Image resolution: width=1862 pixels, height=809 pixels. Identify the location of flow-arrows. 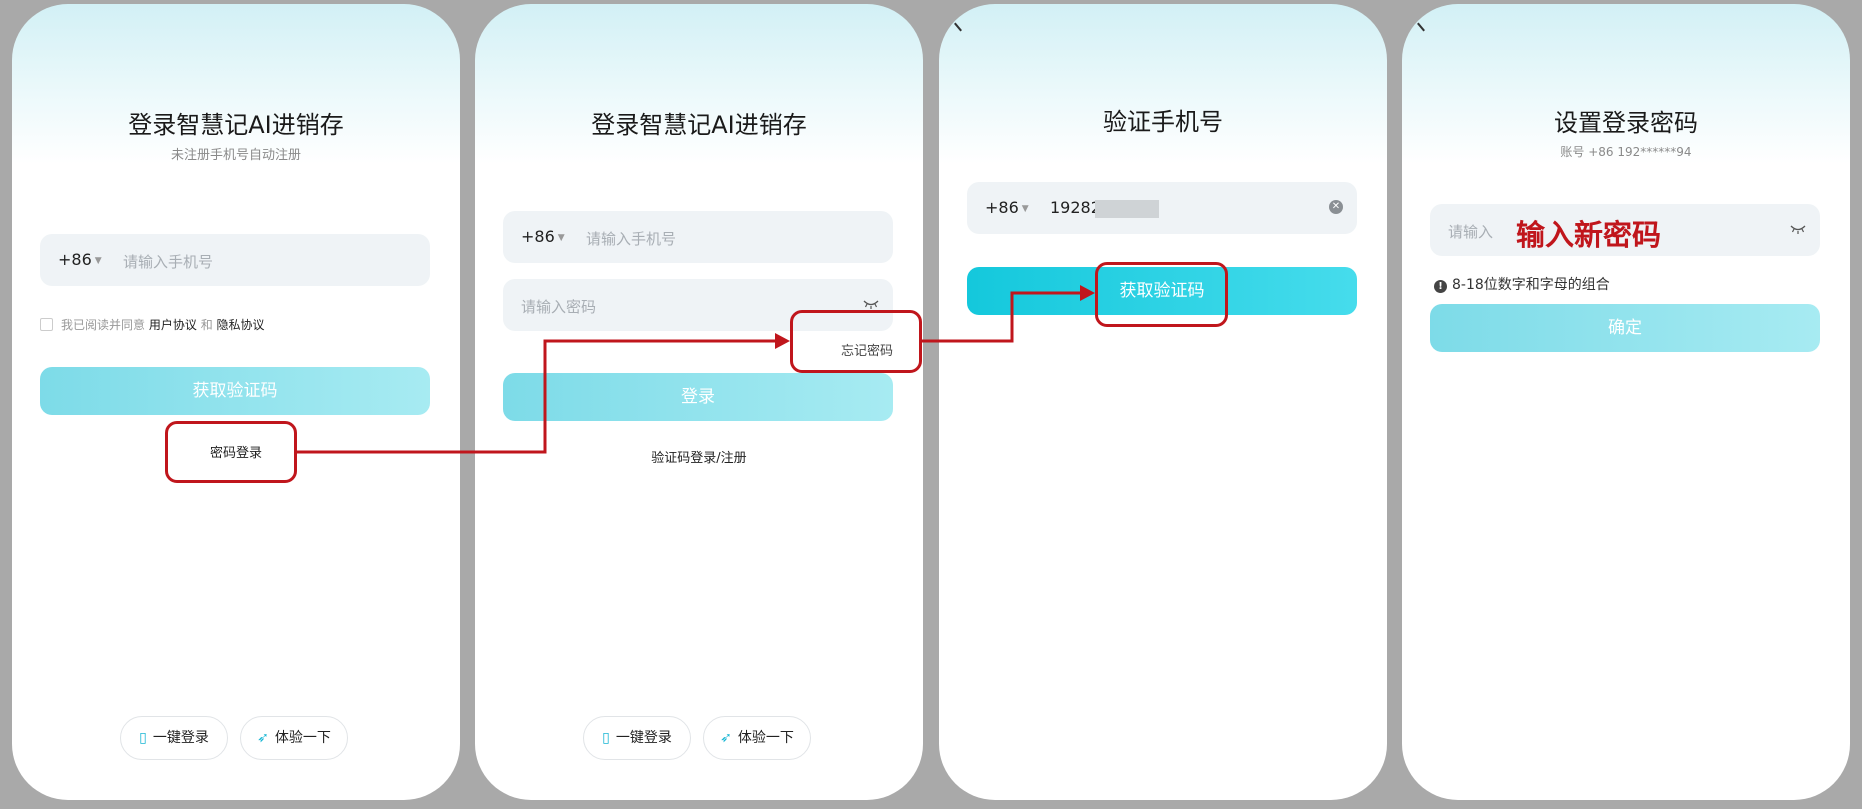
(696, 369).